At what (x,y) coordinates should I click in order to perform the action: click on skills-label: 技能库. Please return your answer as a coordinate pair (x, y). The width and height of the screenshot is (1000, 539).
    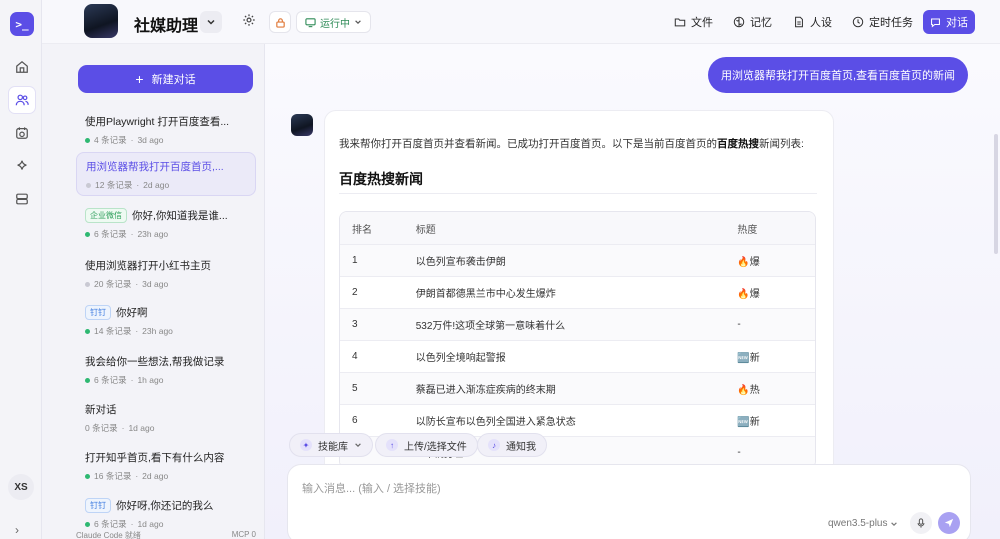
    Looking at the image, I should click on (333, 447).